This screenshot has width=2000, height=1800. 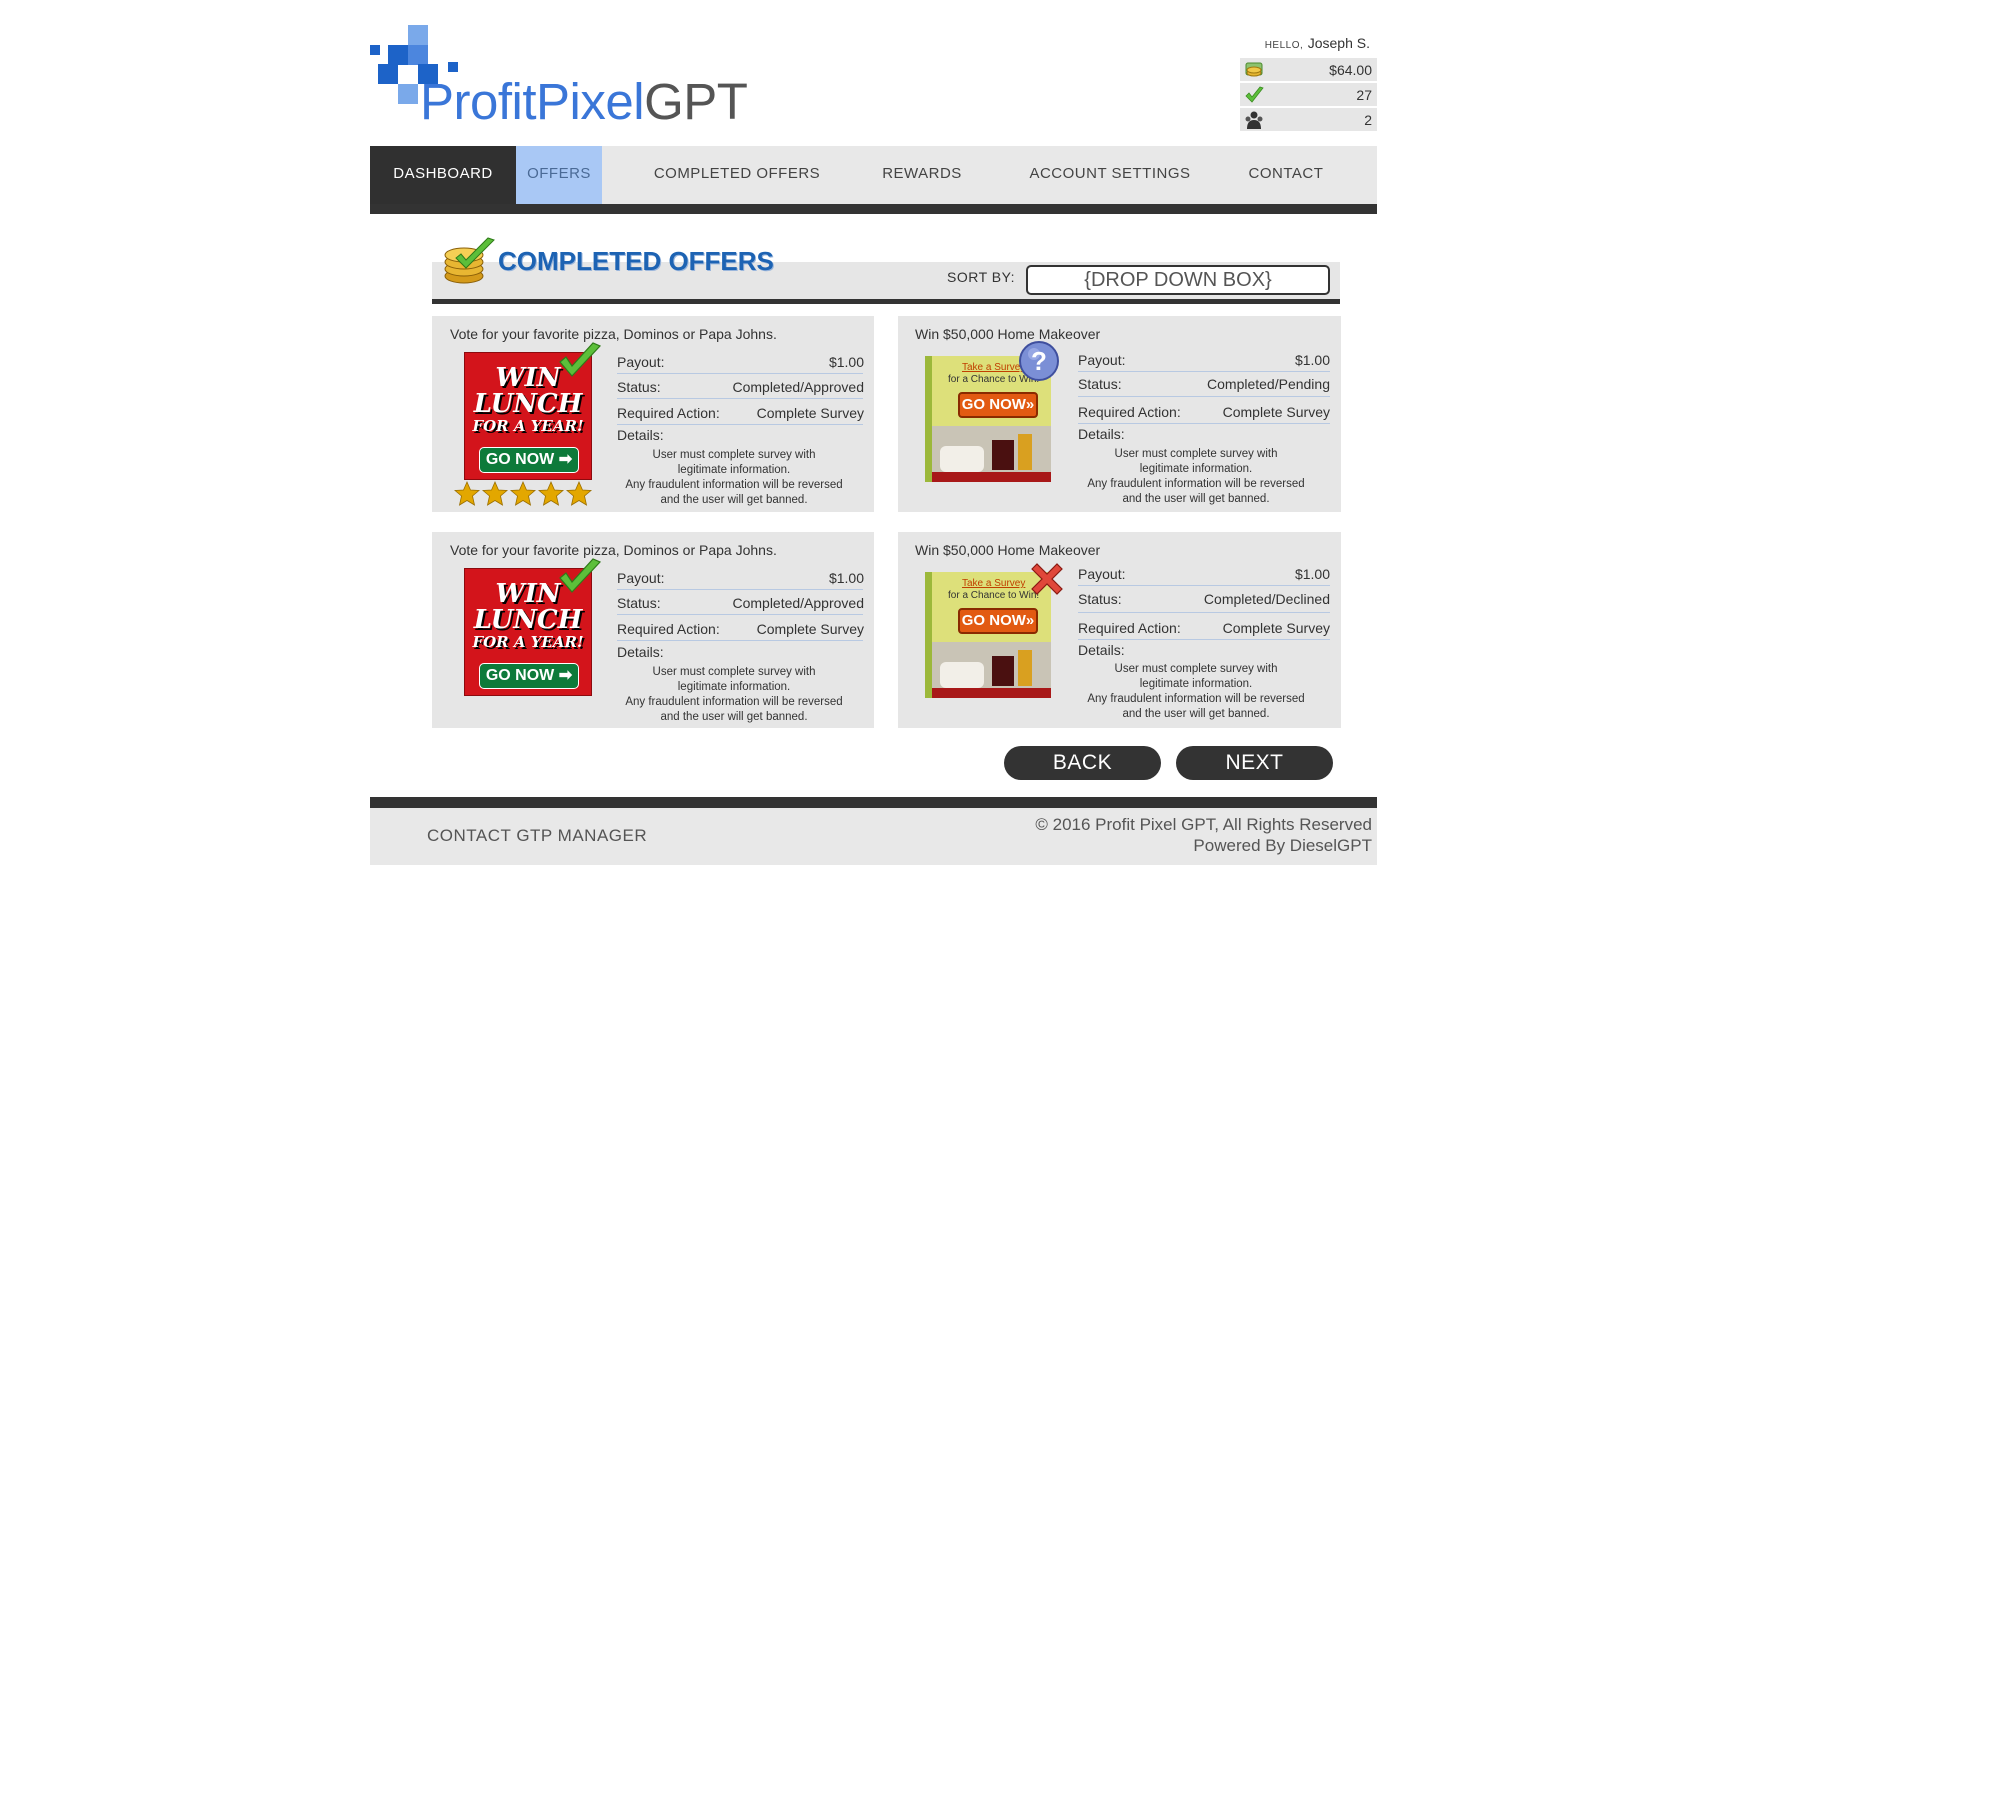 I want to click on sort-dropdown: {DROP DOWN BOX}, so click(x=1178, y=280).